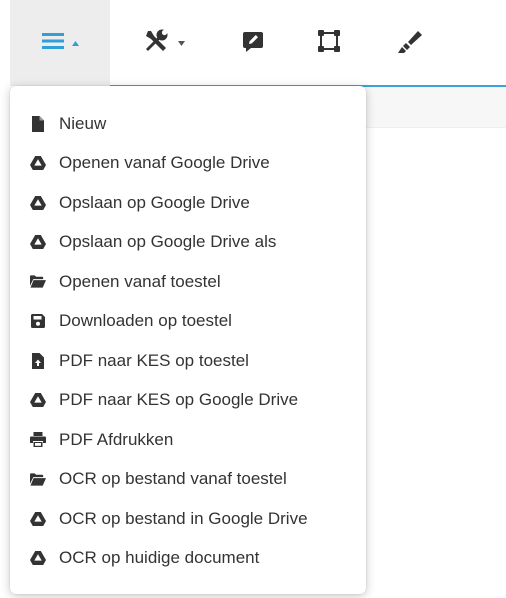 The image size is (506, 598). I want to click on crop-button, so click(329, 43).